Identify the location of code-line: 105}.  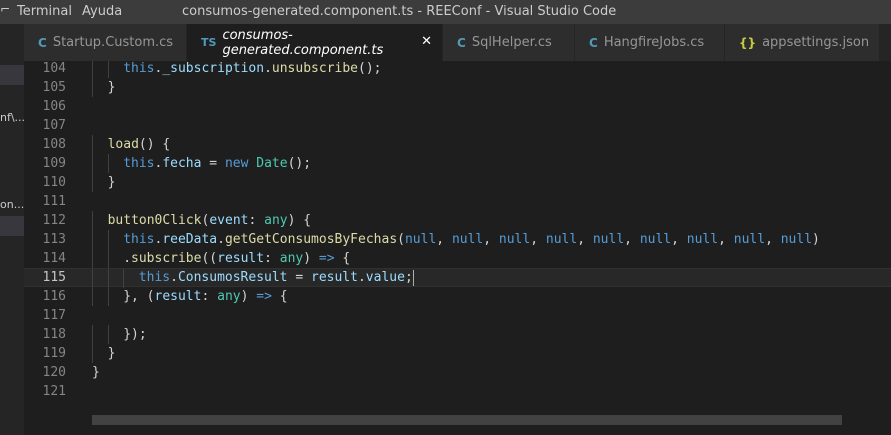
(457, 87).